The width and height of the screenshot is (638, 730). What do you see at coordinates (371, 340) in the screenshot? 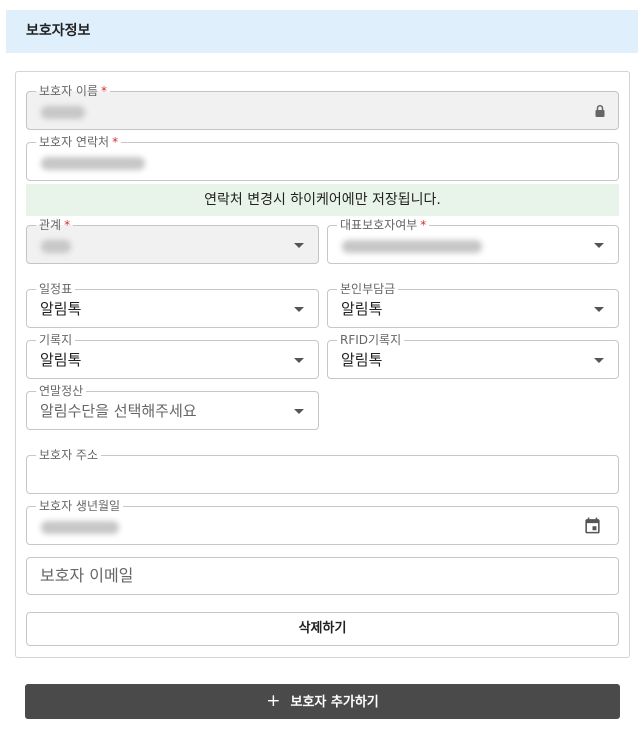
I see `rfid-record-label: RFID기록지` at bounding box center [371, 340].